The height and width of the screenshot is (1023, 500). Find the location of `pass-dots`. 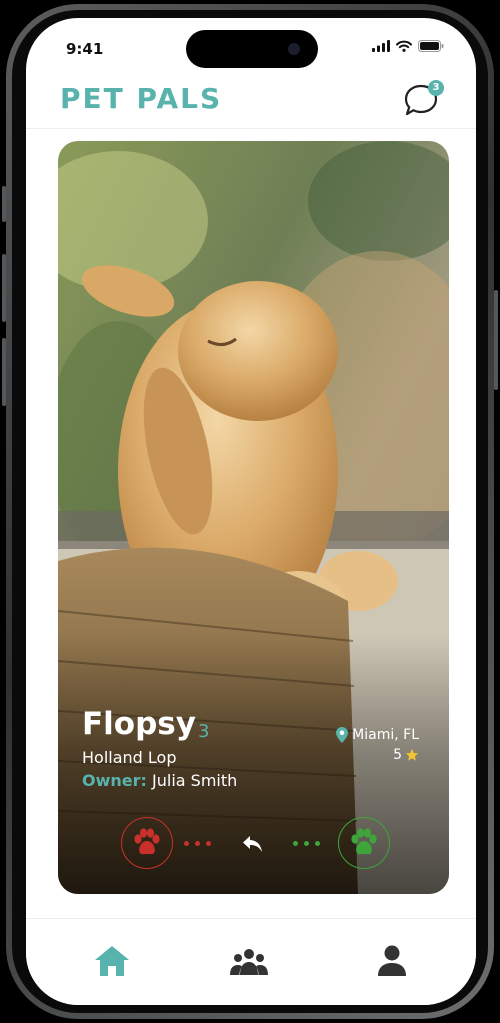

pass-dots is located at coordinates (197, 843).